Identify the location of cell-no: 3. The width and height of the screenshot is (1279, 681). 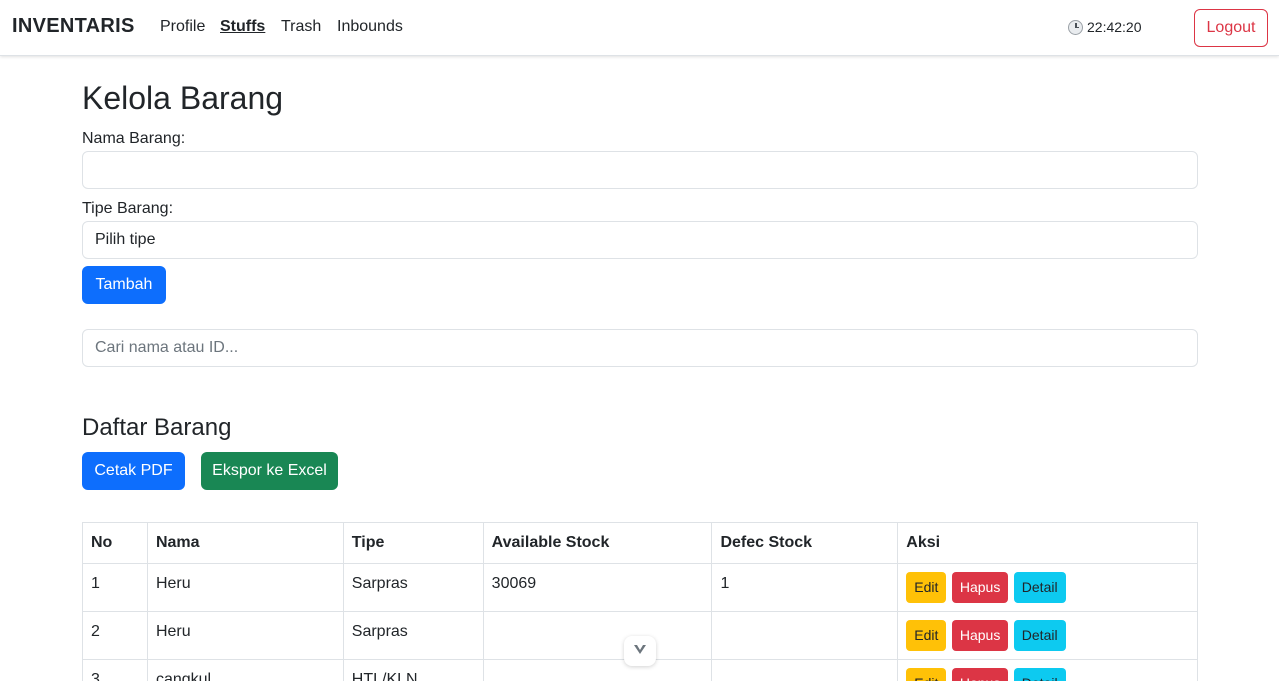
(115, 670).